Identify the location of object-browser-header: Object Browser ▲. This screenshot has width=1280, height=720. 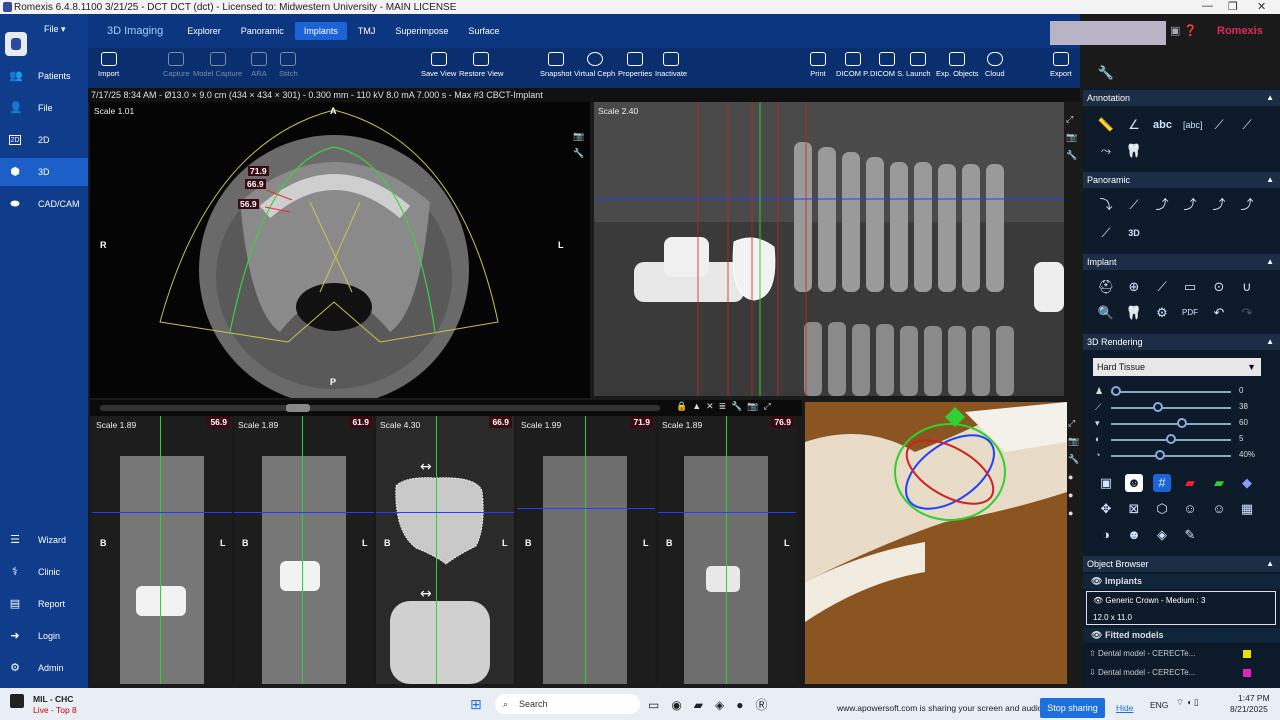
(1181, 564).